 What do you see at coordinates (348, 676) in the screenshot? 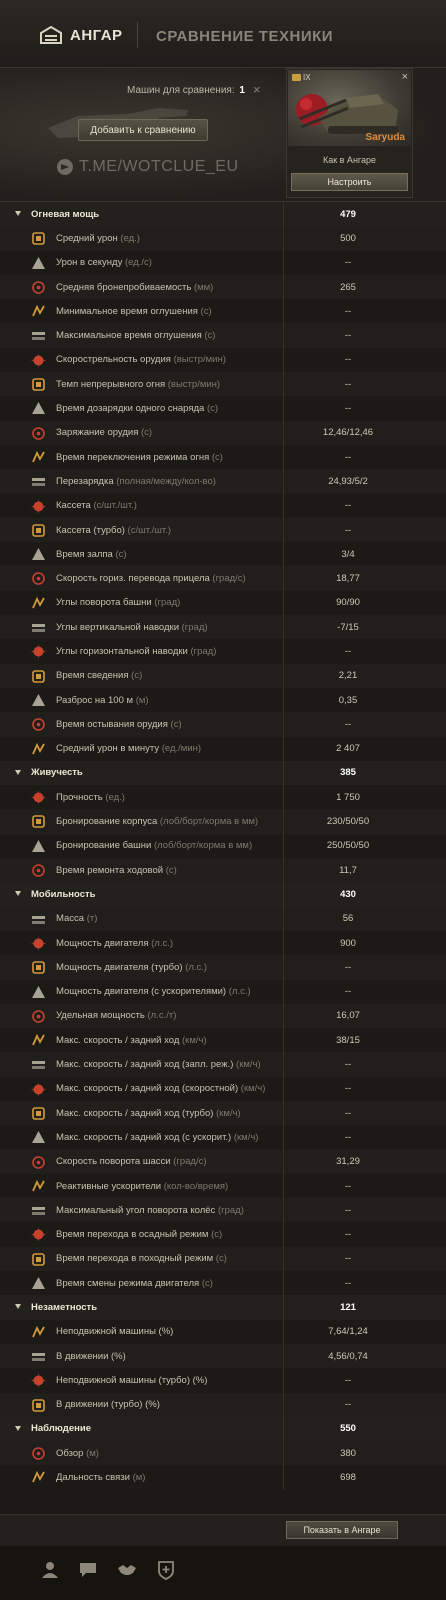
I see `stat-value: 2,21` at bounding box center [348, 676].